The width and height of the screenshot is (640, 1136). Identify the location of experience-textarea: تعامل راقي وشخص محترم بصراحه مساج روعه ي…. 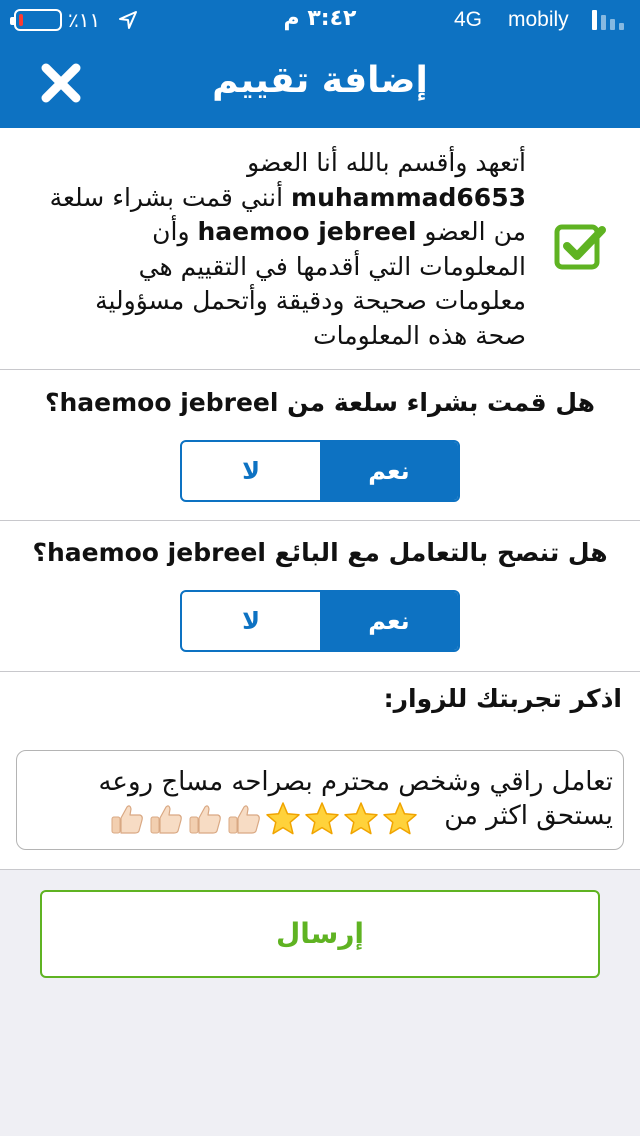
(320, 800).